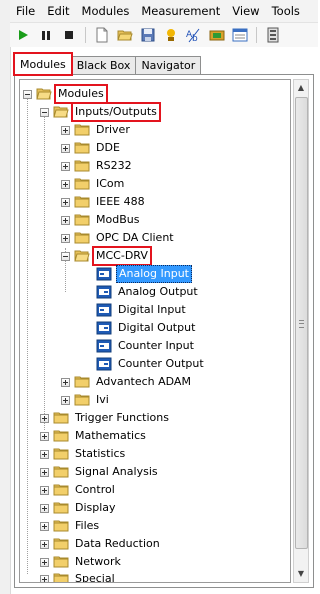 This screenshot has height=594, width=320. Describe the element at coordinates (91, 148) in the screenshot. I see `tree-node-dde: DDE` at that location.